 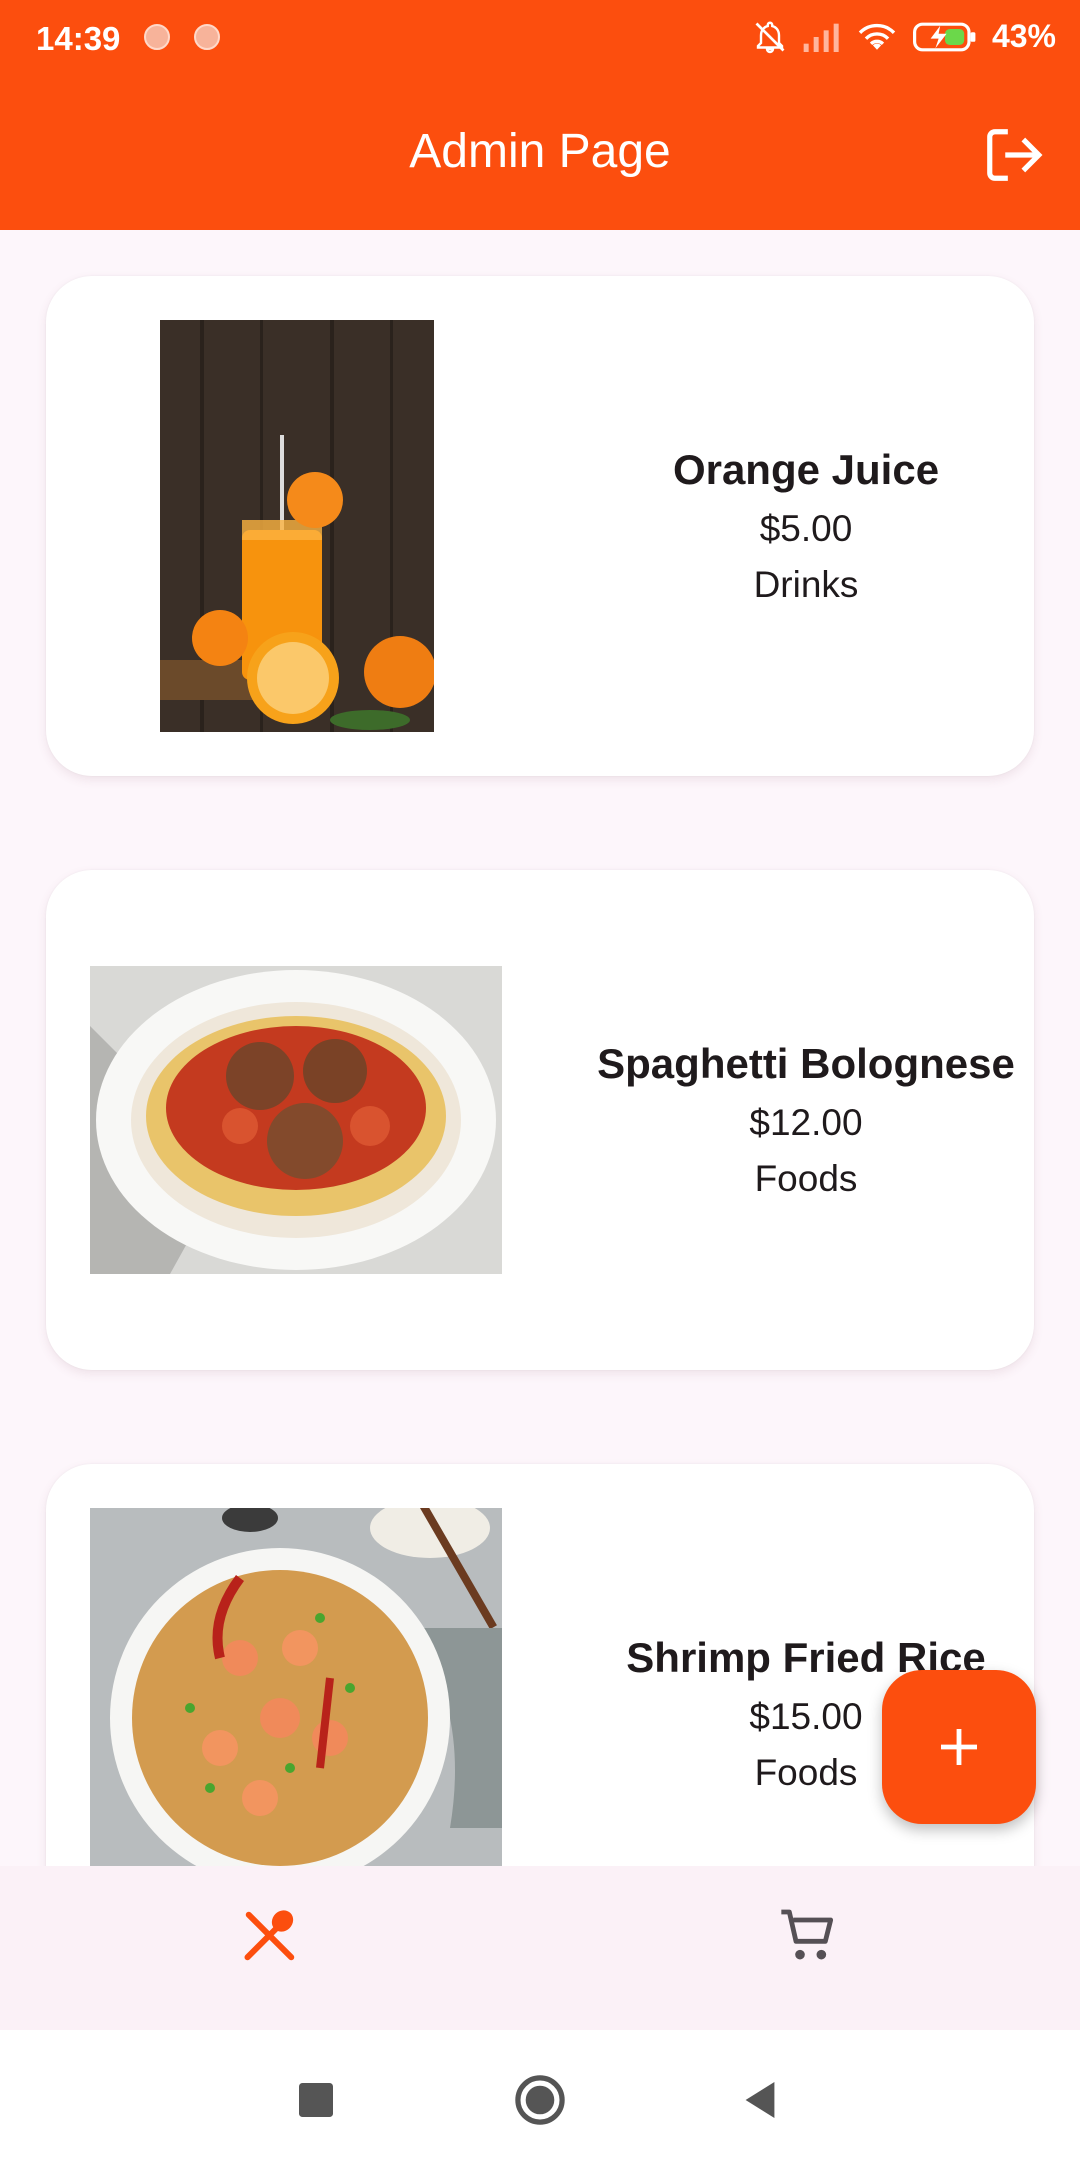 I want to click on notifications-off-icon, so click(x=770, y=37).